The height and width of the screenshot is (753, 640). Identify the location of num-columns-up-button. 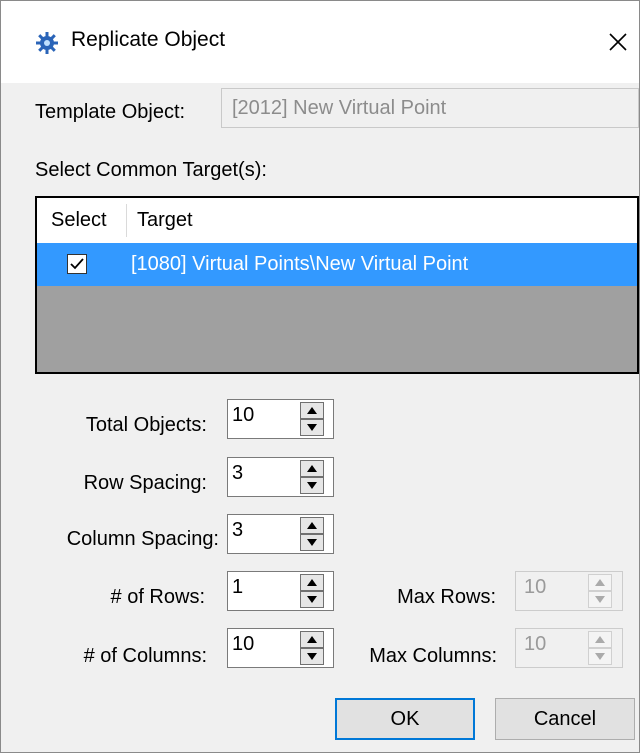
(312, 639).